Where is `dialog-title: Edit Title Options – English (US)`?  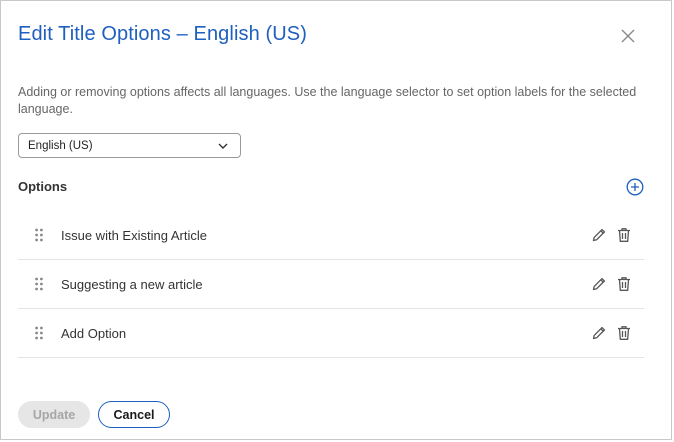 dialog-title: Edit Title Options – English (US) is located at coordinates (162, 34).